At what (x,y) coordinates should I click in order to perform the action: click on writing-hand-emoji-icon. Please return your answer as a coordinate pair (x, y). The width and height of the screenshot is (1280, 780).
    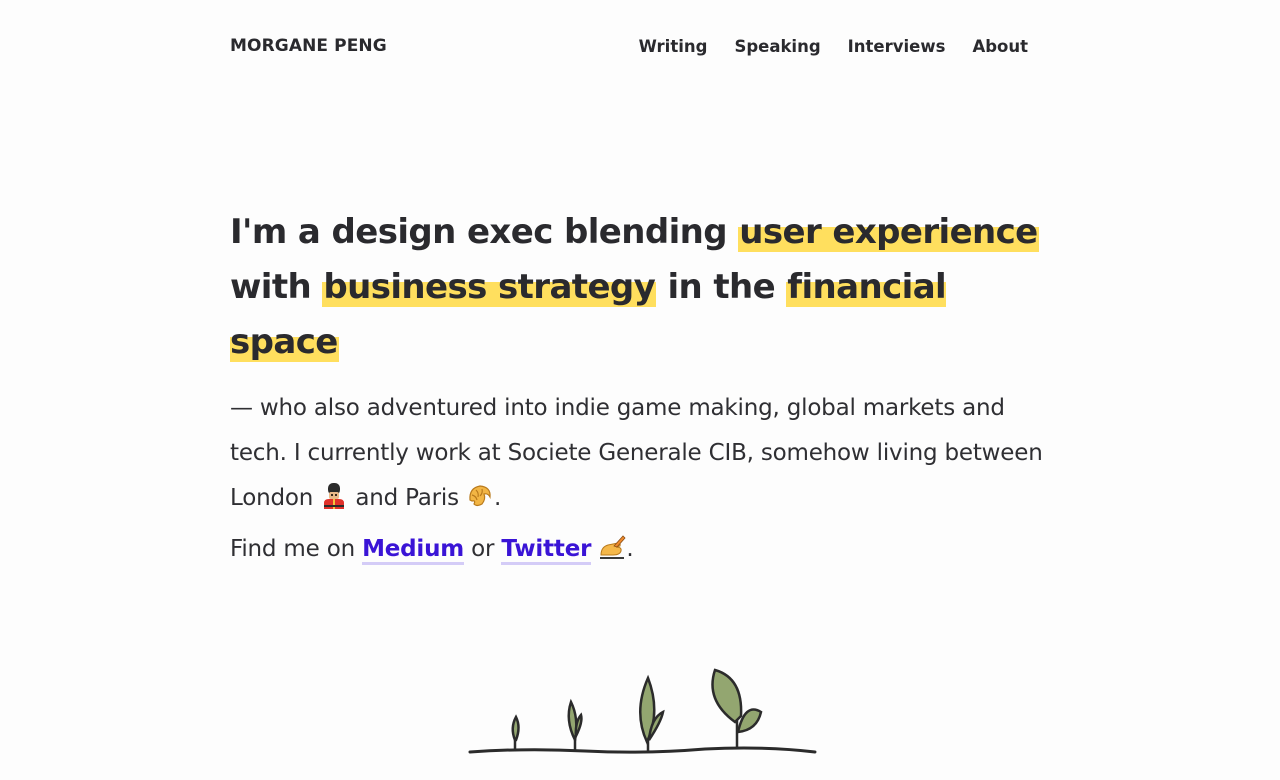
    Looking at the image, I should click on (613, 547).